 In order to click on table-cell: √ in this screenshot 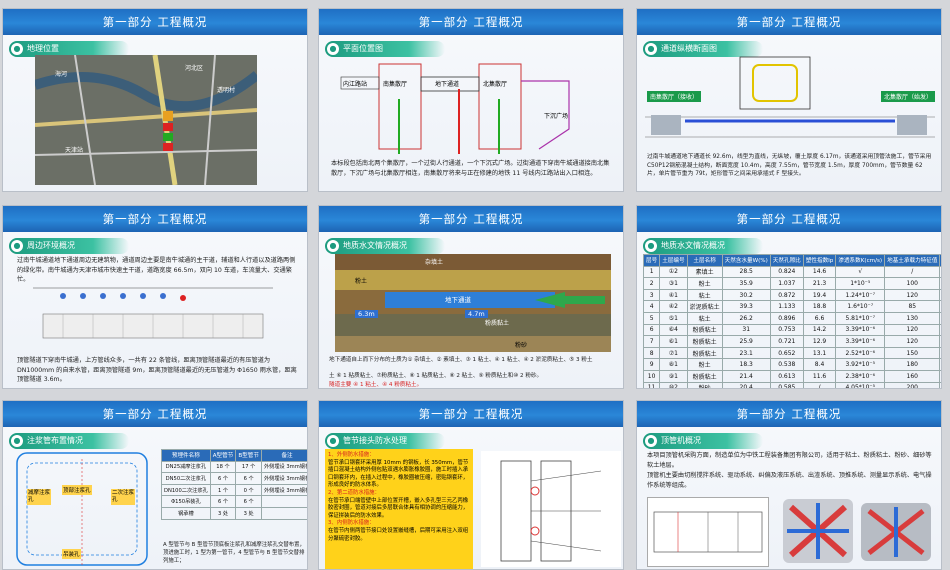, I will do `click(860, 272)`.